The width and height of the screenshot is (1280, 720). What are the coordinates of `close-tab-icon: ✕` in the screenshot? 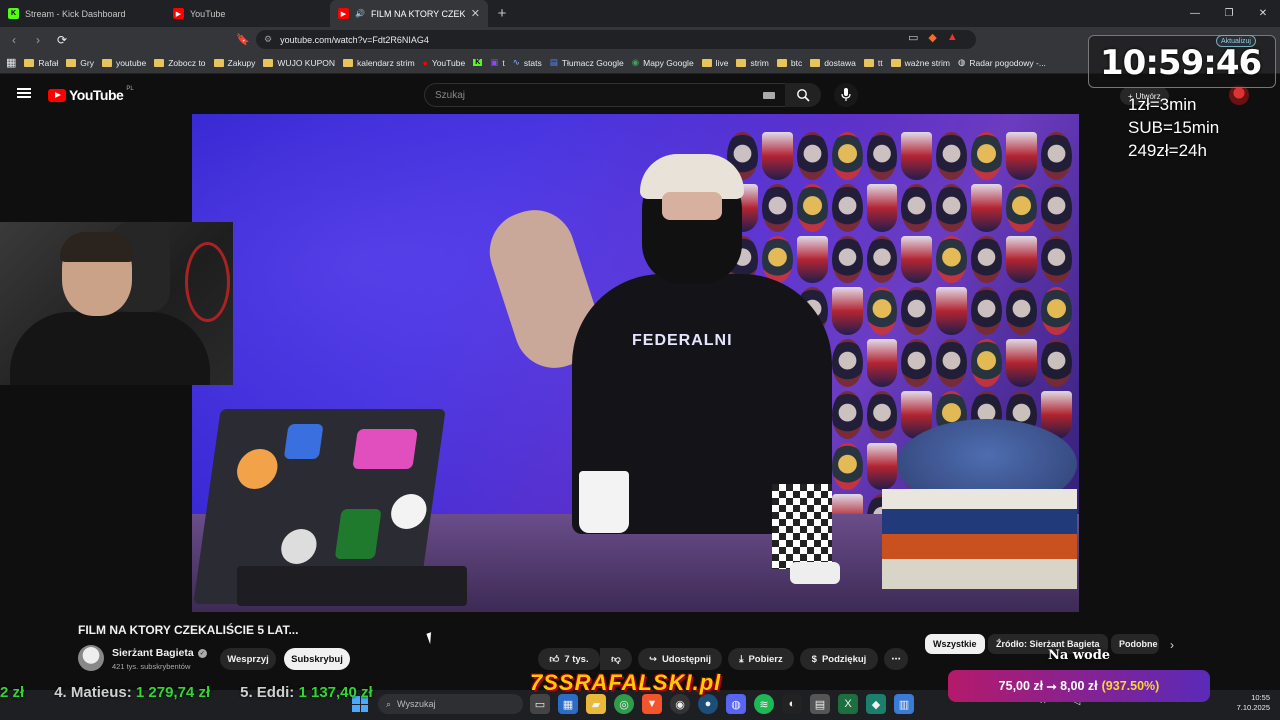 It's located at (475, 13).